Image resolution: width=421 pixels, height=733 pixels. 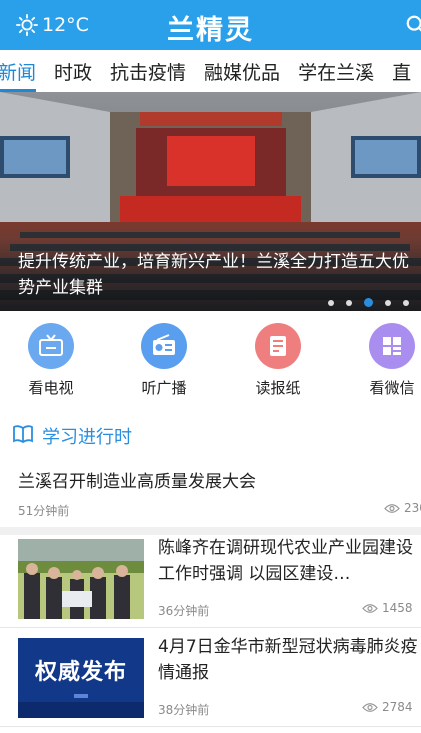 I want to click on tab-media-products: 融媒优品, so click(x=242, y=71).